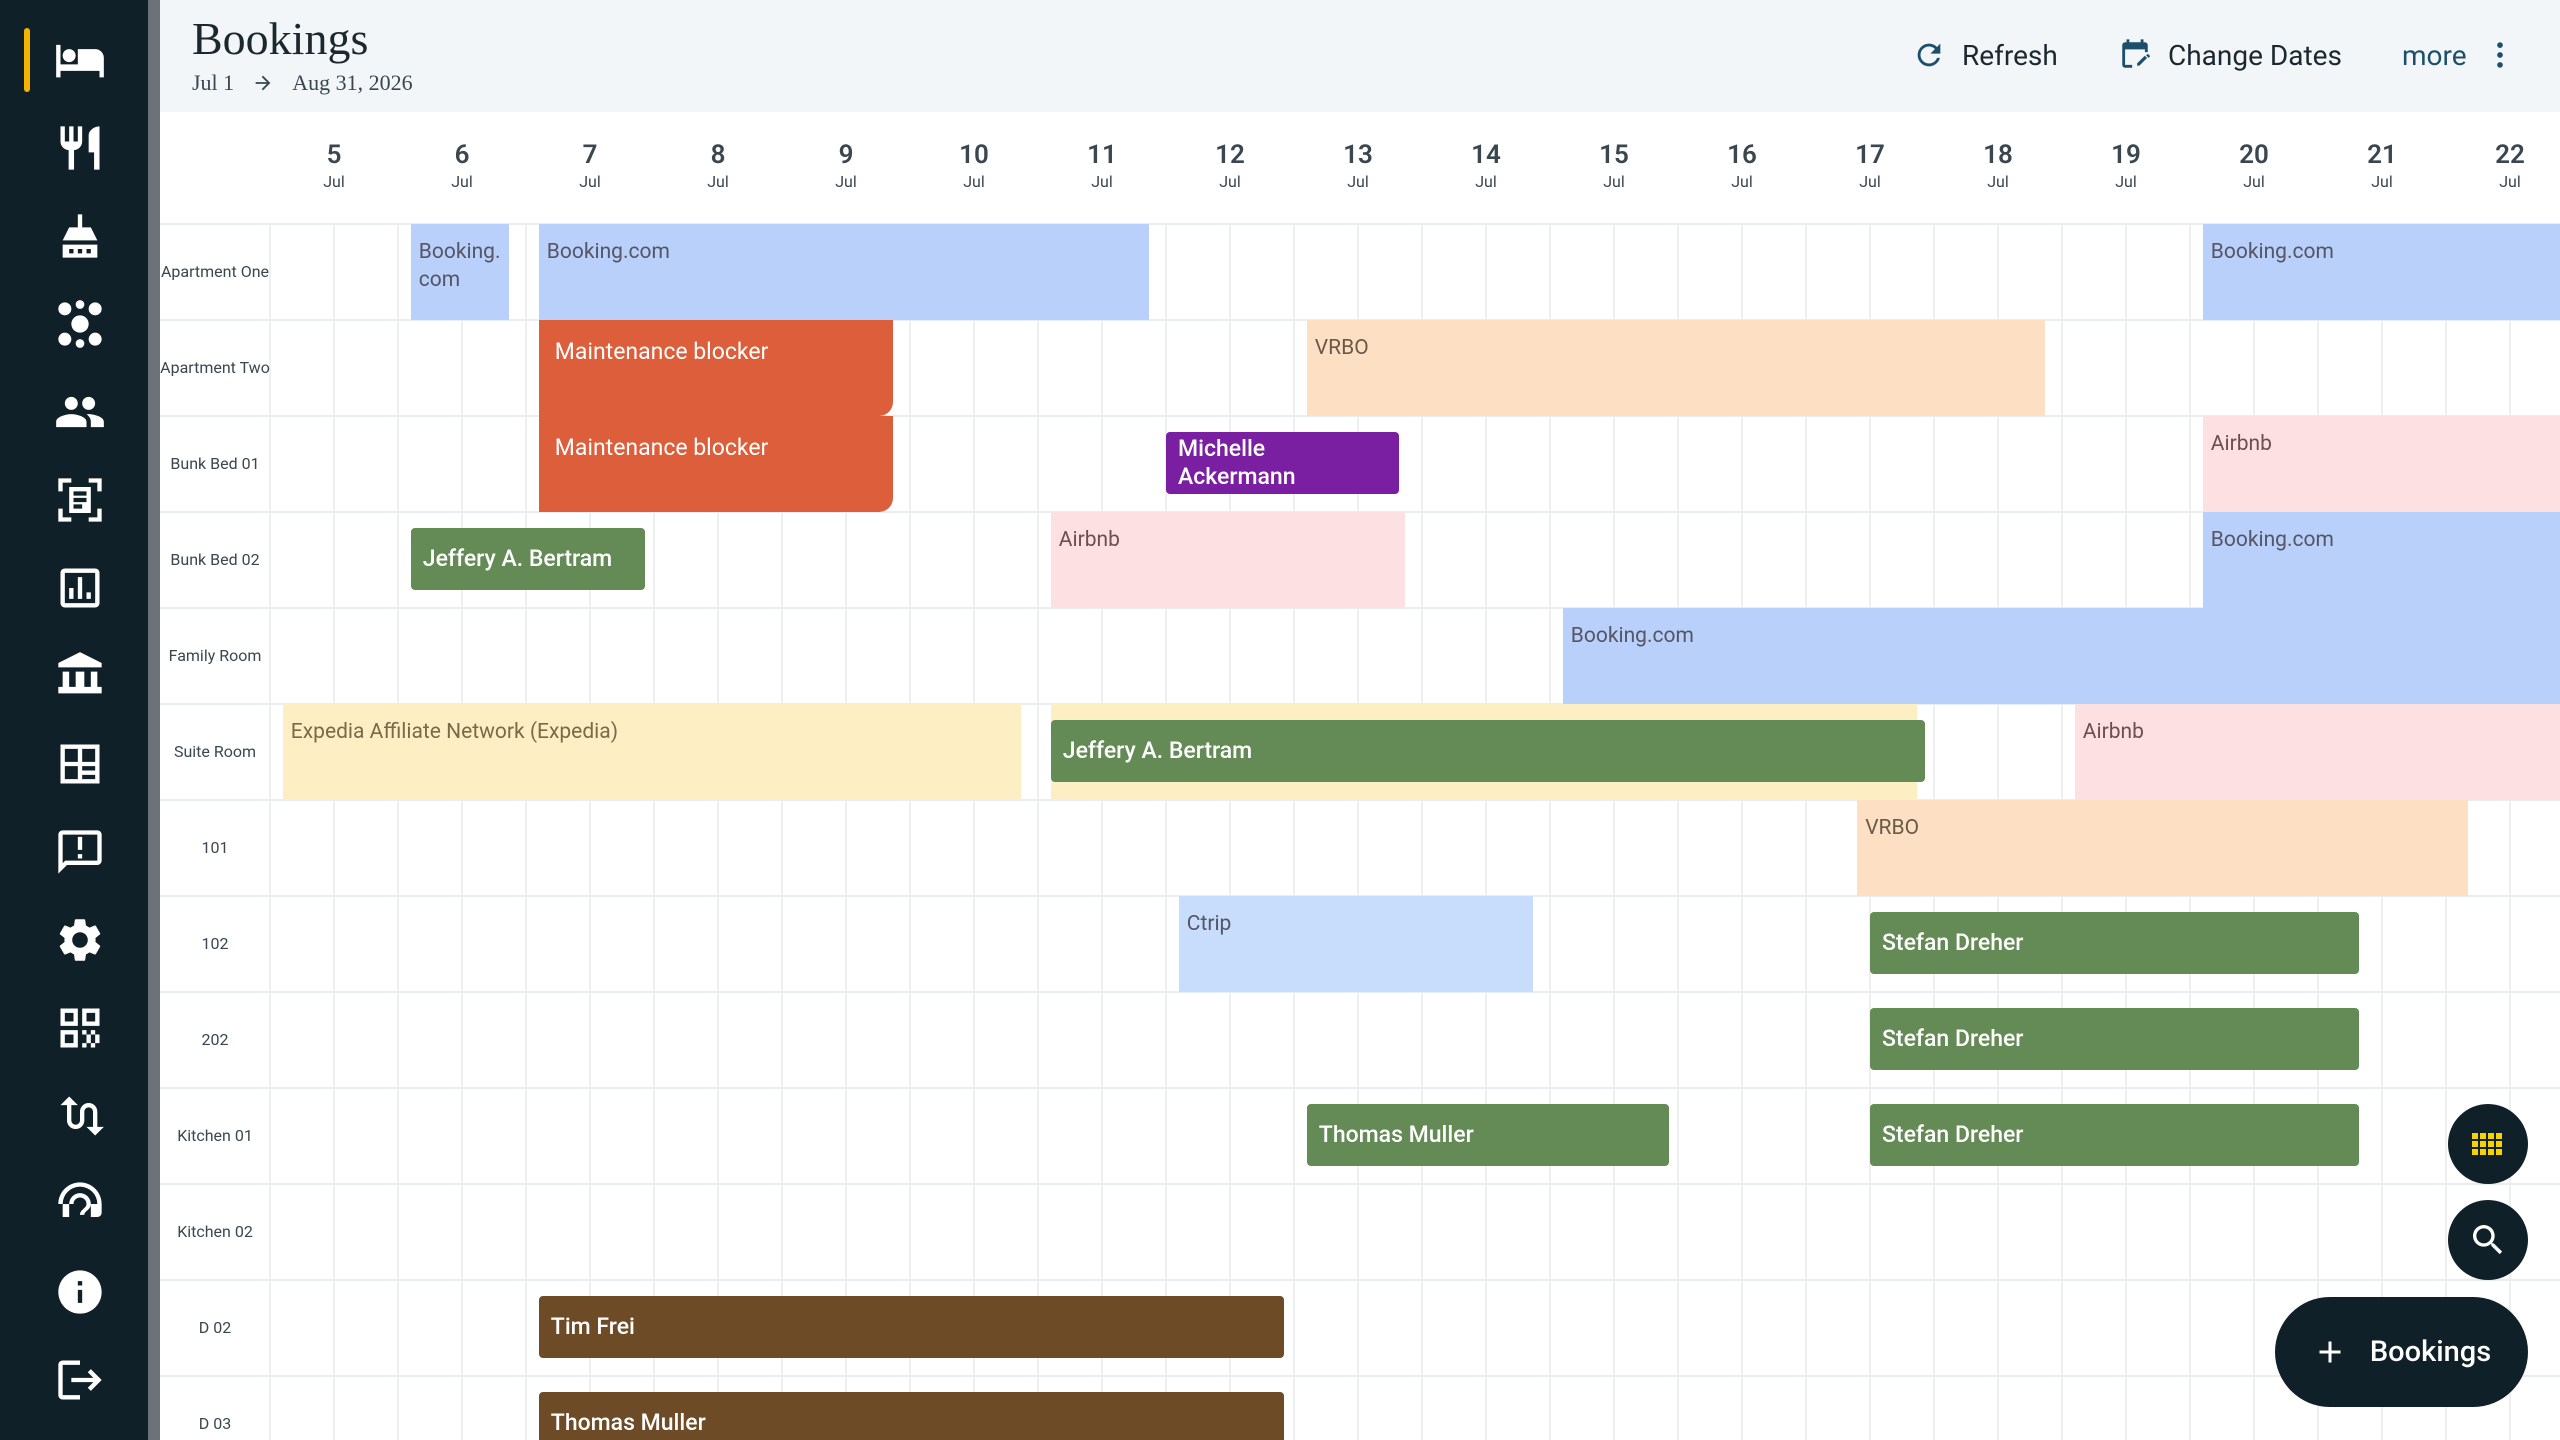 The height and width of the screenshot is (1440, 2560). What do you see at coordinates (1282, 463) in the screenshot?
I see `guest-booking: Michelle Ackermann` at bounding box center [1282, 463].